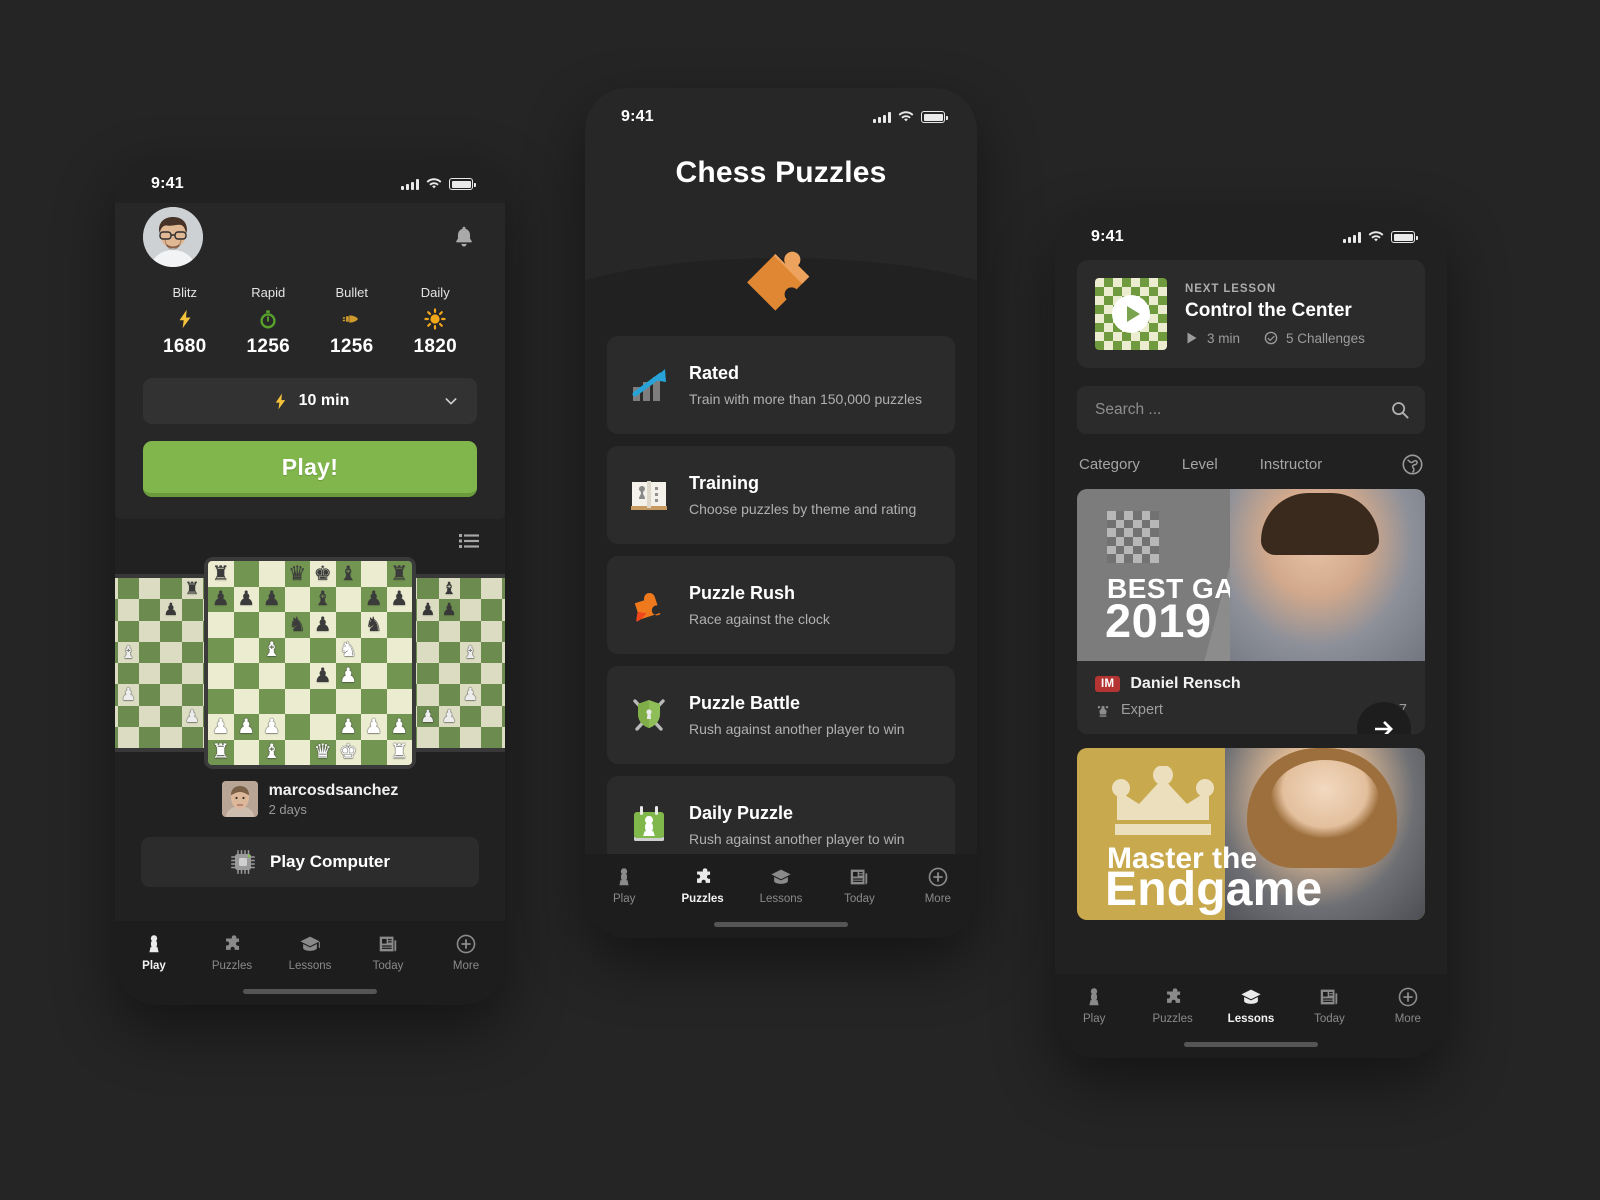  What do you see at coordinates (1251, 611) in the screenshot?
I see `course-card: BEST GAMES 2019 IM Daniel Rensch Expert` at bounding box center [1251, 611].